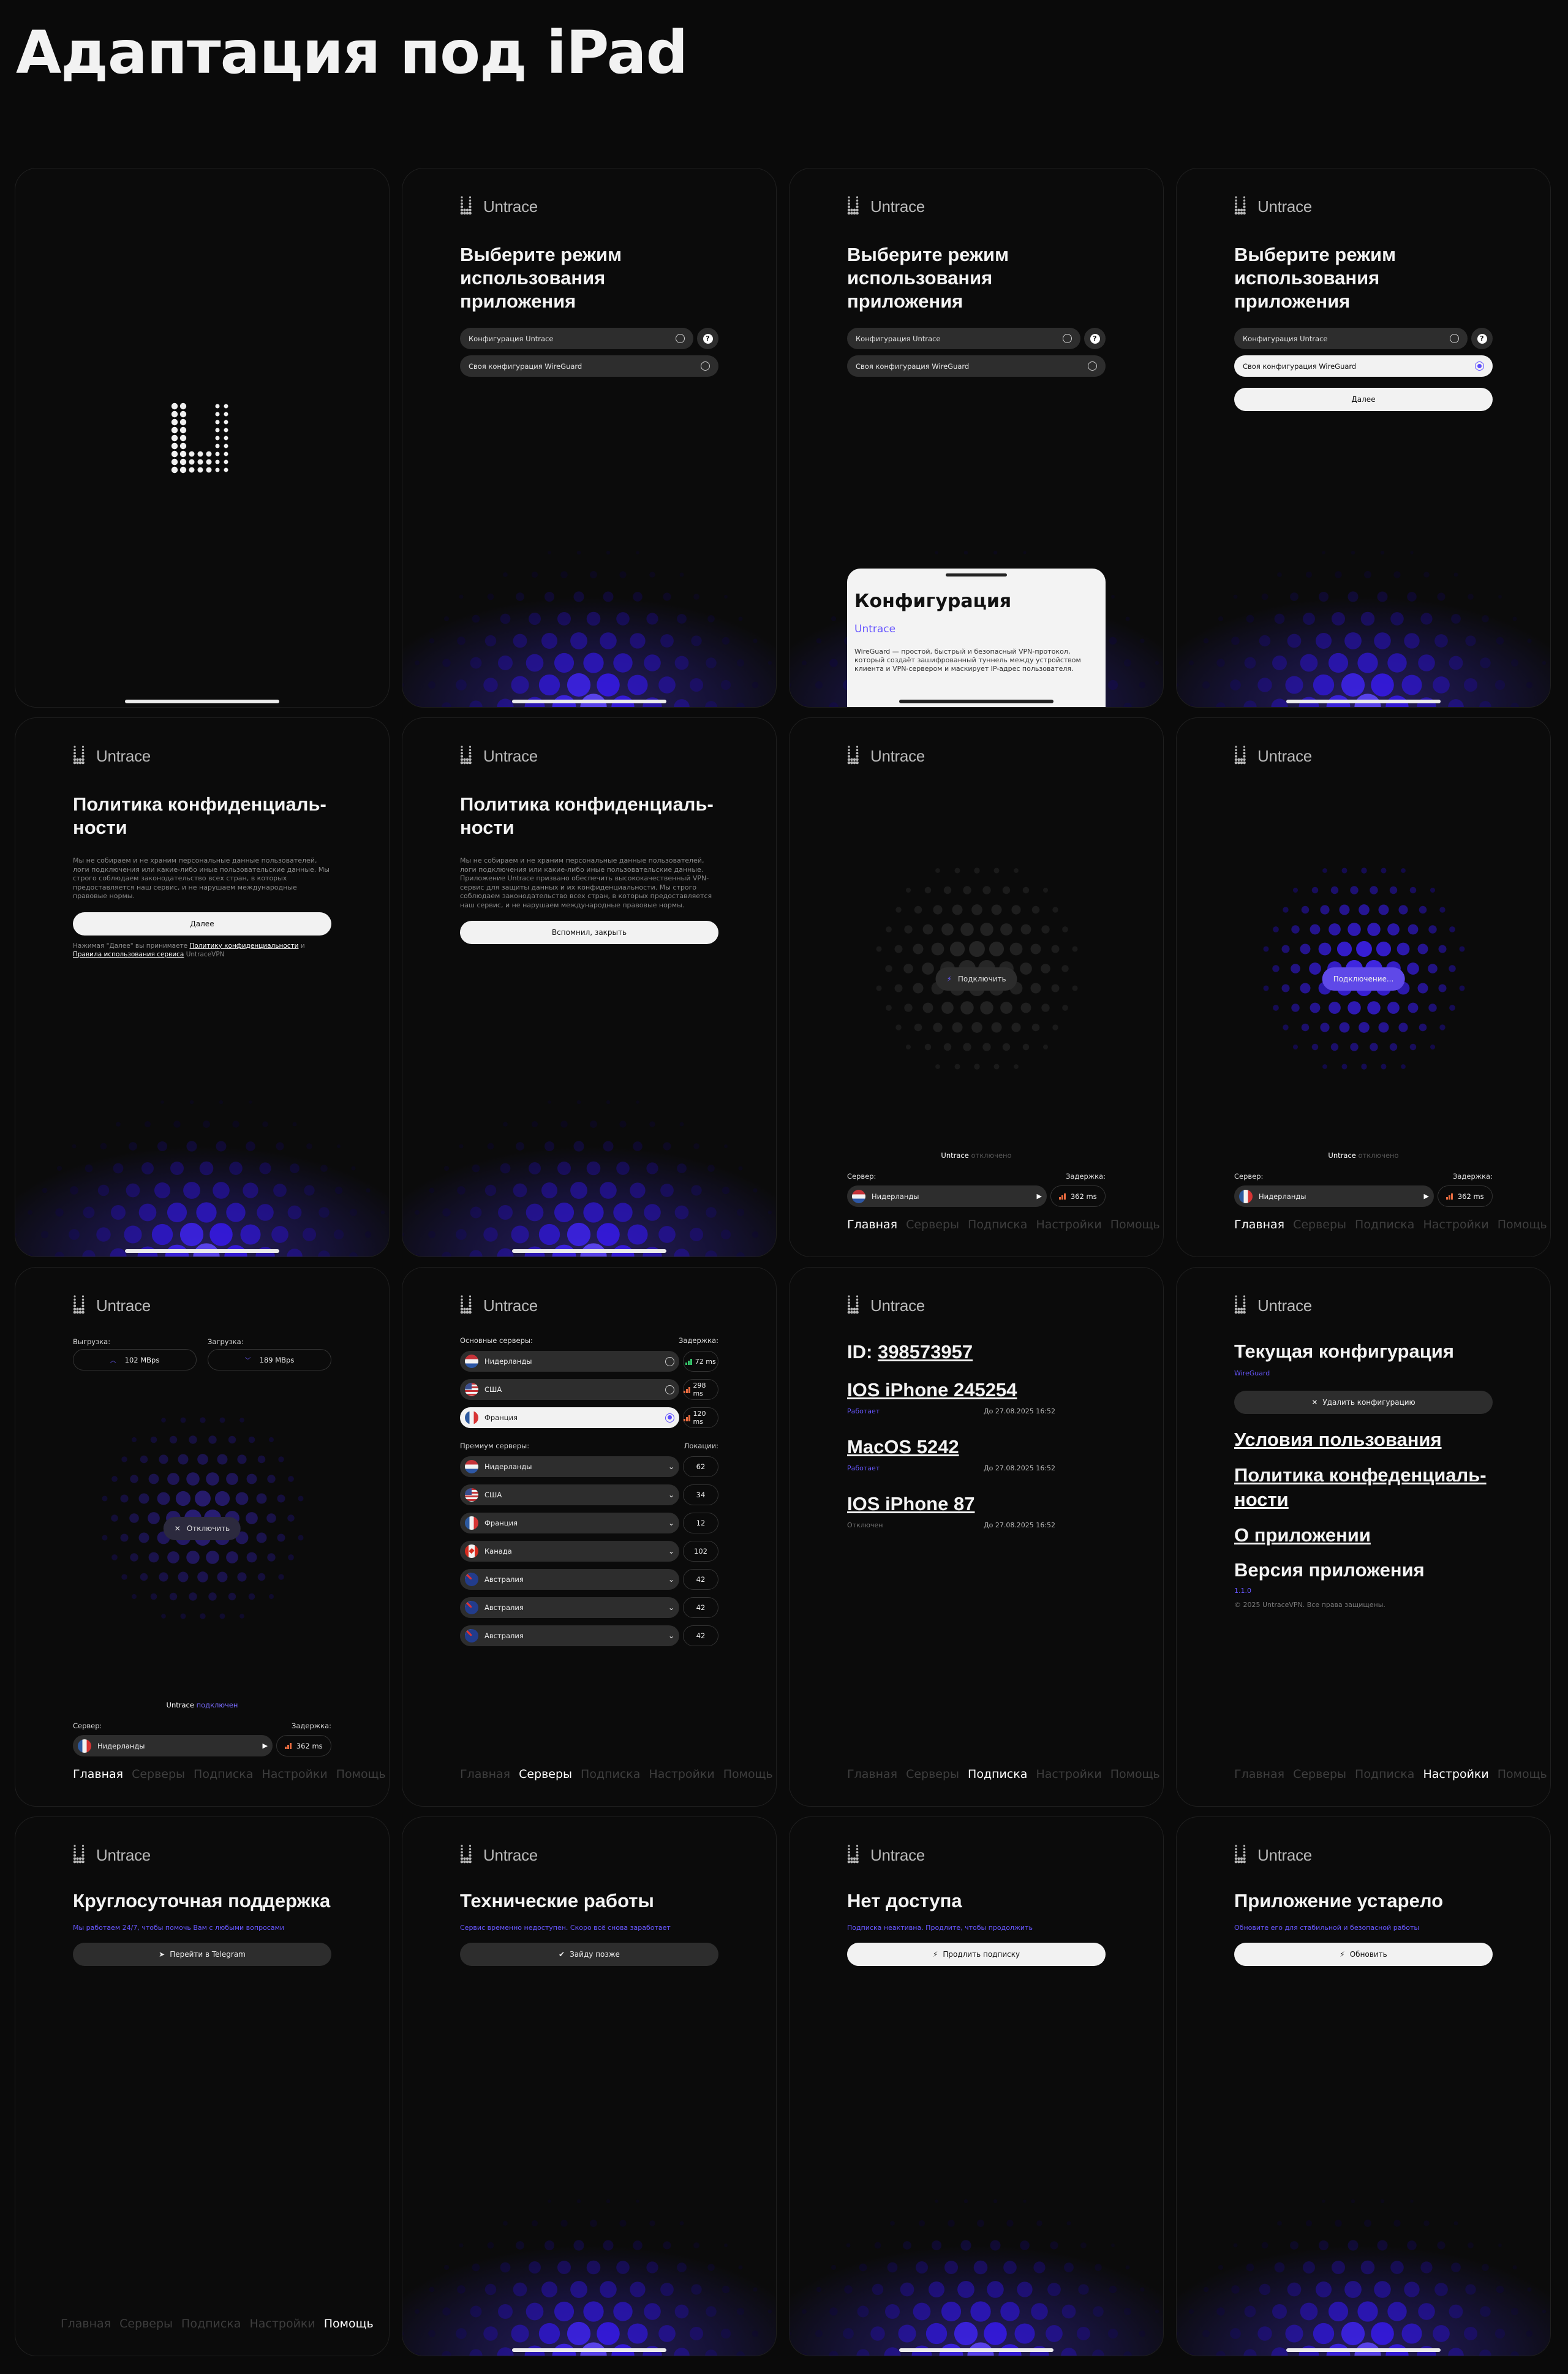 The height and width of the screenshot is (2374, 1568). Describe the element at coordinates (589, 2264) in the screenshot. I see `dot-pattern-glow` at that location.